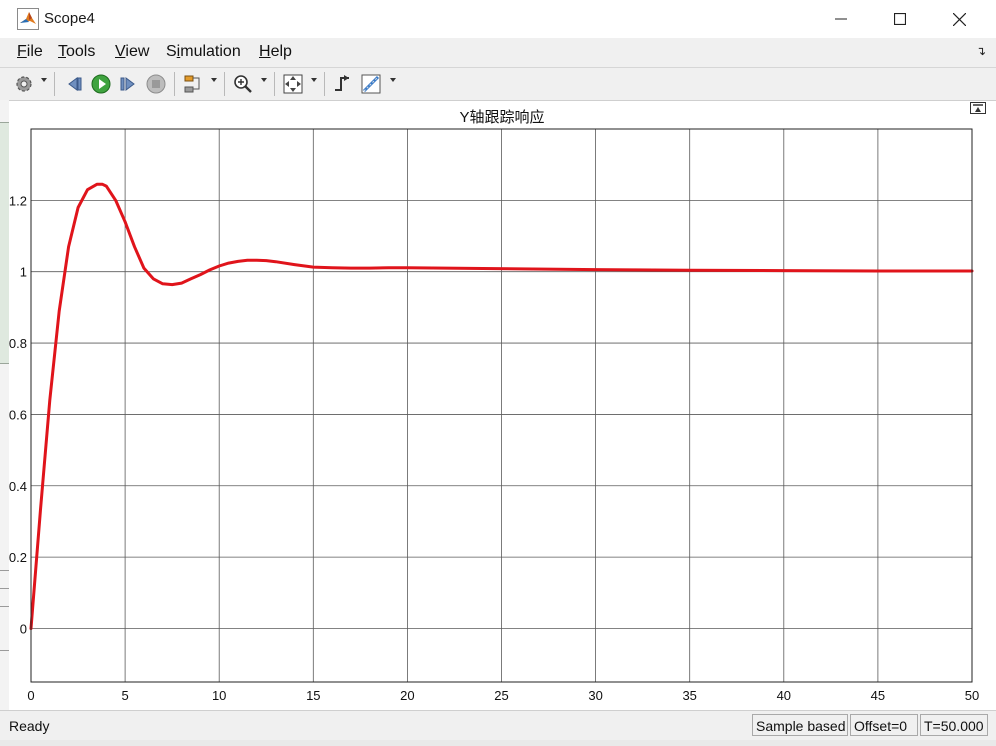 The height and width of the screenshot is (746, 996). Describe the element at coordinates (265, 51) in the screenshot. I see `menu-help-mnemonic: H` at that location.